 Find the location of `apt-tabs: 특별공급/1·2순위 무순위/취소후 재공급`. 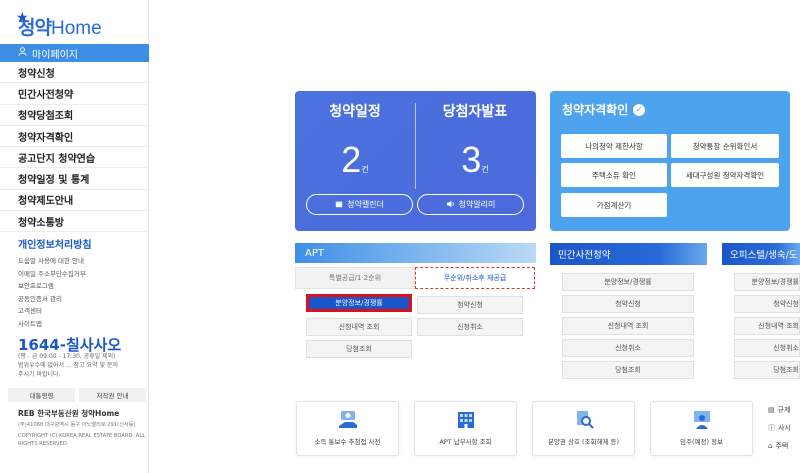

apt-tabs: 특별공급/1·2순위 무순위/취소후 재공급 is located at coordinates (415, 278).